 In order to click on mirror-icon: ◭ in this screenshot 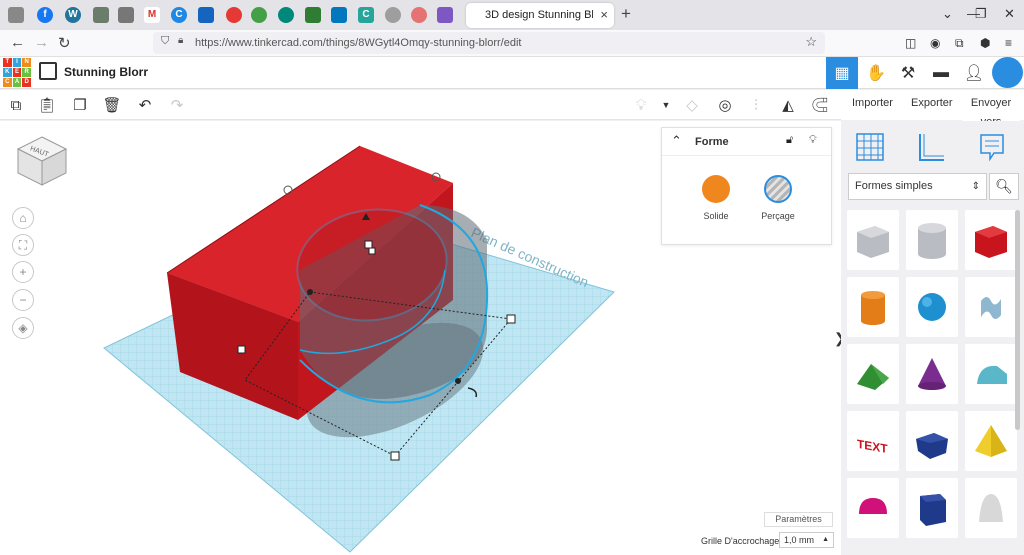, I will do `click(788, 105)`.